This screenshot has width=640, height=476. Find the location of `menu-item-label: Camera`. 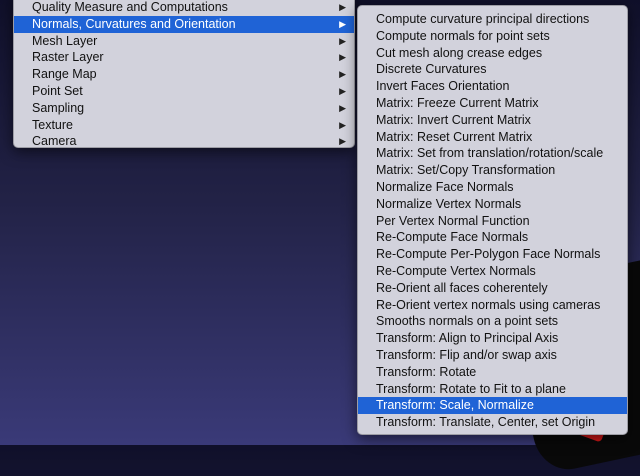

menu-item-label: Camera is located at coordinates (54, 141).